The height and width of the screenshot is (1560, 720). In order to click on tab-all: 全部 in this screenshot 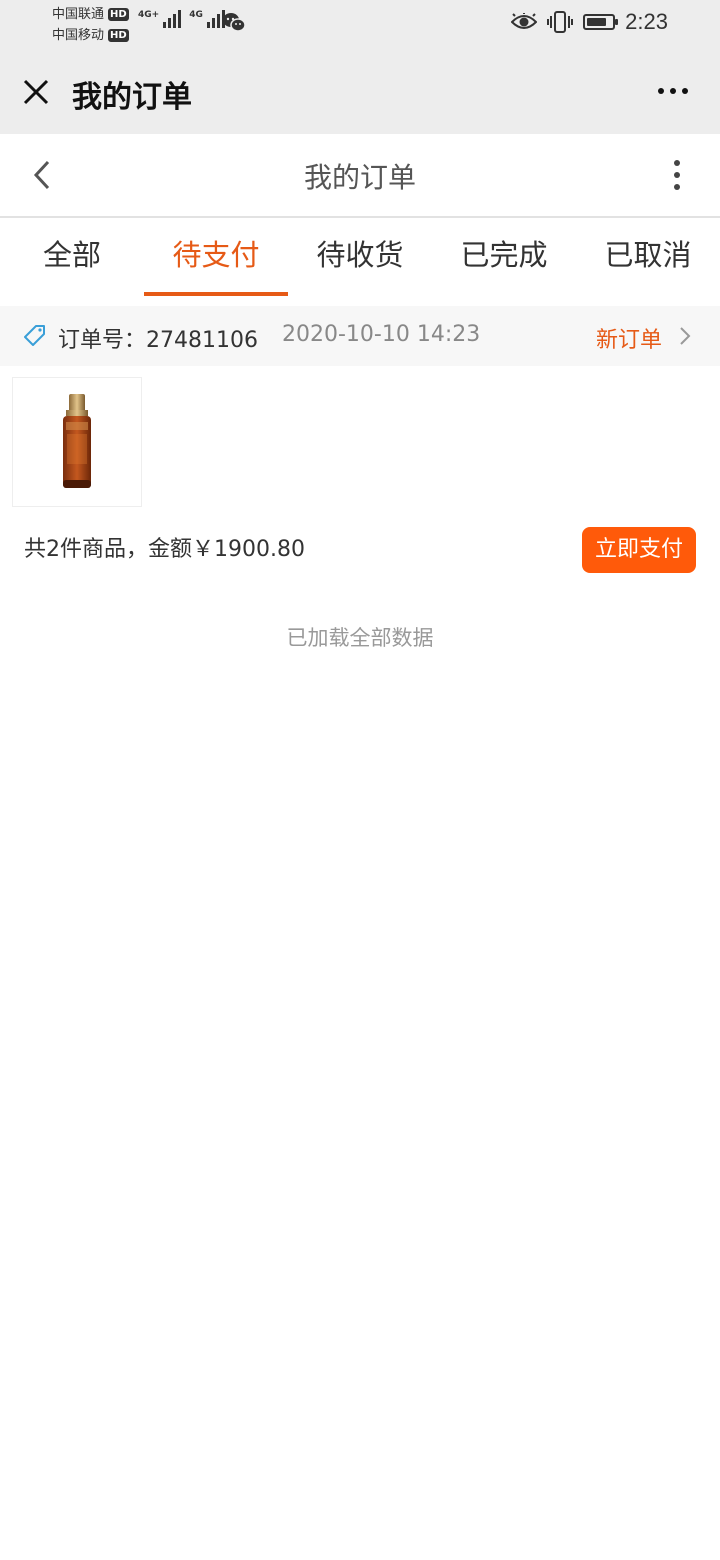, I will do `click(72, 257)`.